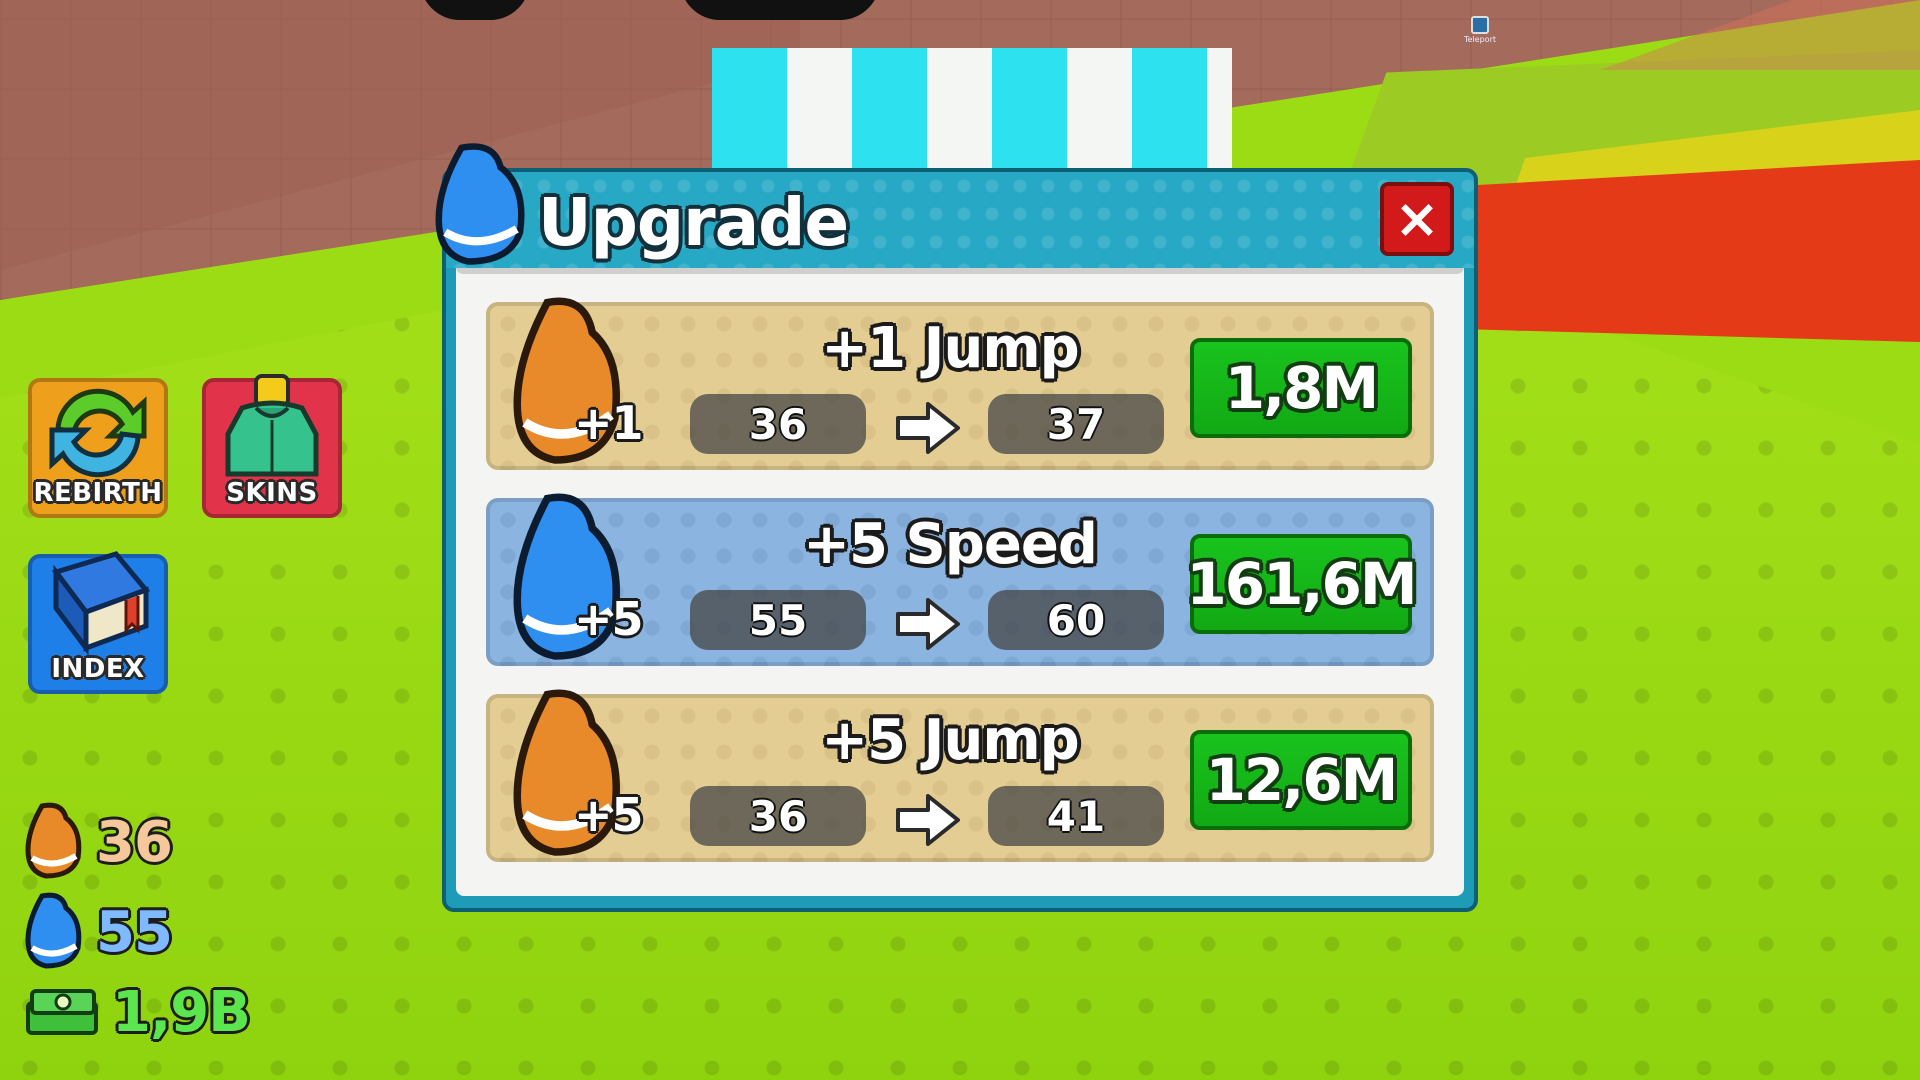 The height and width of the screenshot is (1080, 1920). I want to click on teleport-marker: Teleport, so click(1480, 30).